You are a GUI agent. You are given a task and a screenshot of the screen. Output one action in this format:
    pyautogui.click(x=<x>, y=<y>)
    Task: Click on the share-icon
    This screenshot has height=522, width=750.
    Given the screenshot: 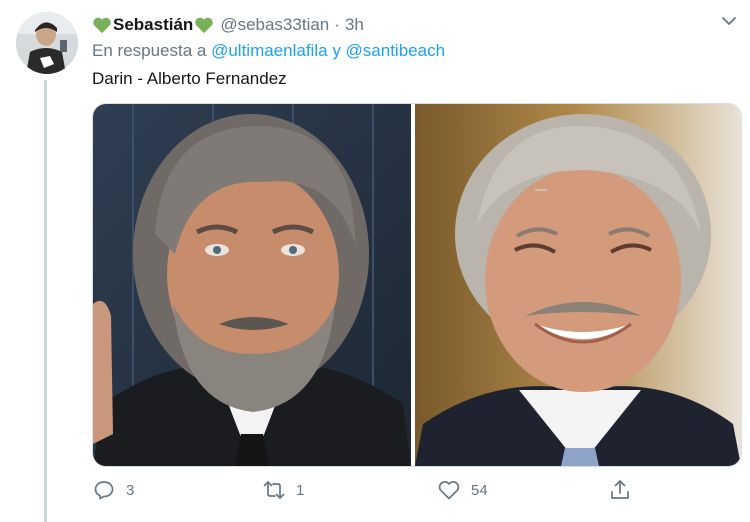 What is the action you would take?
    pyautogui.click(x=620, y=489)
    